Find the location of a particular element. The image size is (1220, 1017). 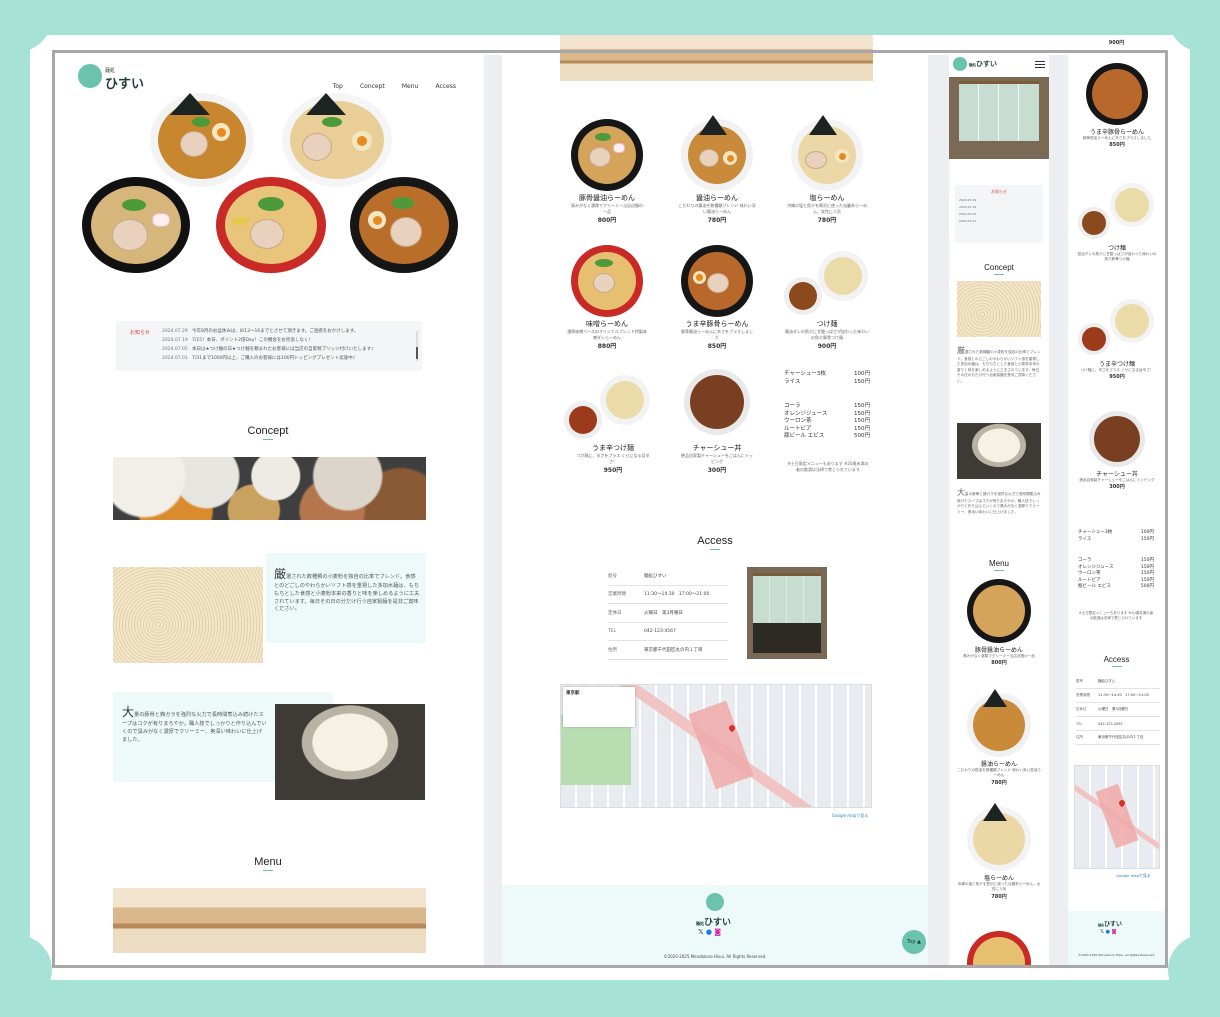

nav-access: Access is located at coordinates (445, 86).